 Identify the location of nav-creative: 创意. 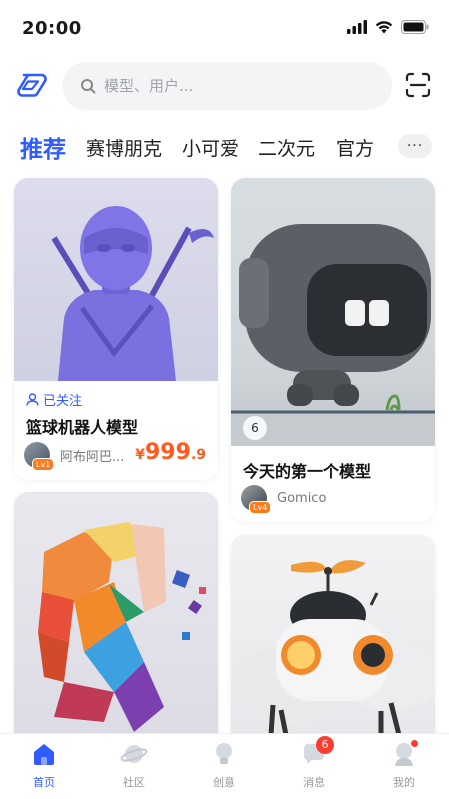
(224, 769).